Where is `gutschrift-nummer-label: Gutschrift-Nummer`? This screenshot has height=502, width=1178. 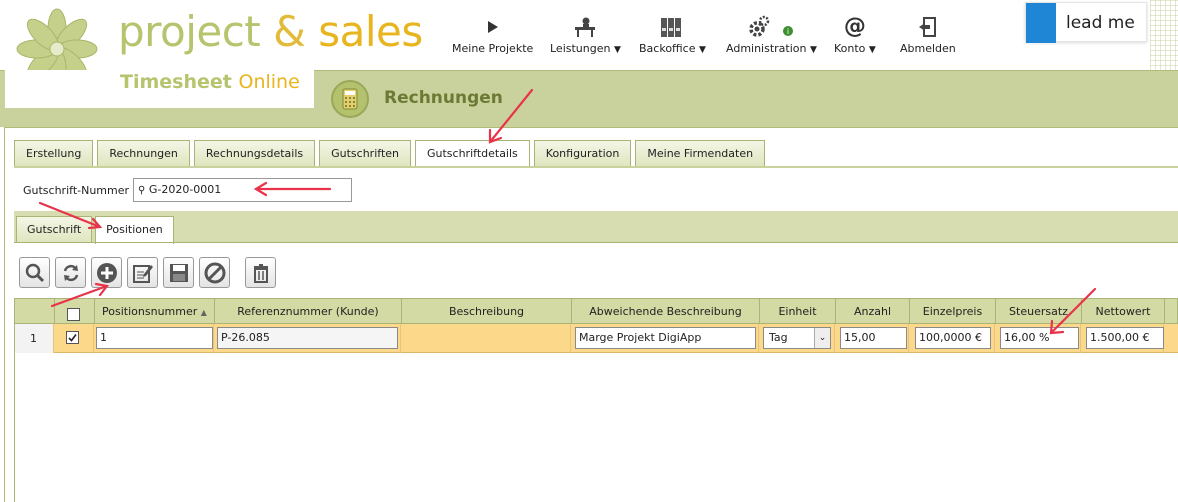
gutschrift-nummer-label: Gutschrift-Nummer is located at coordinates (76, 190).